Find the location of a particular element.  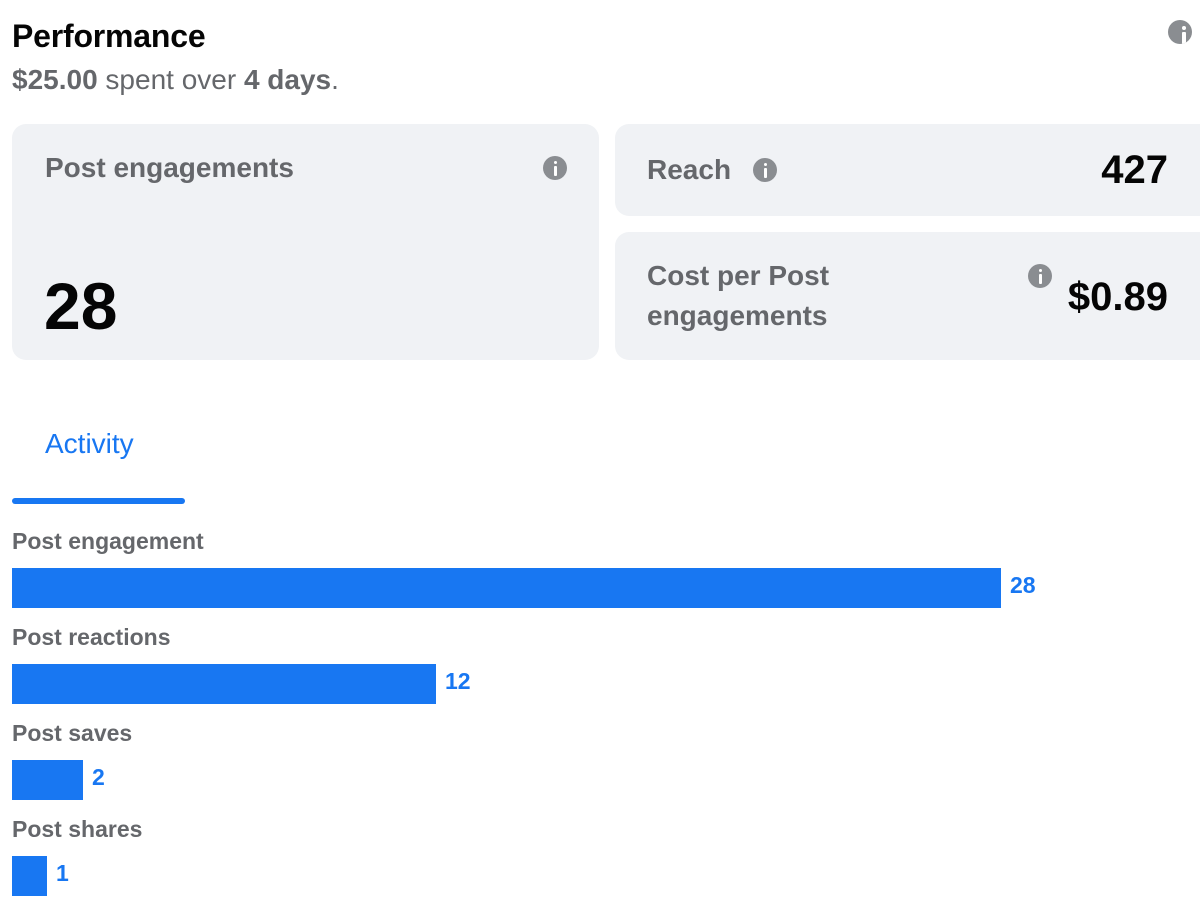

activity-row-label: Post shares is located at coordinates (77, 829).